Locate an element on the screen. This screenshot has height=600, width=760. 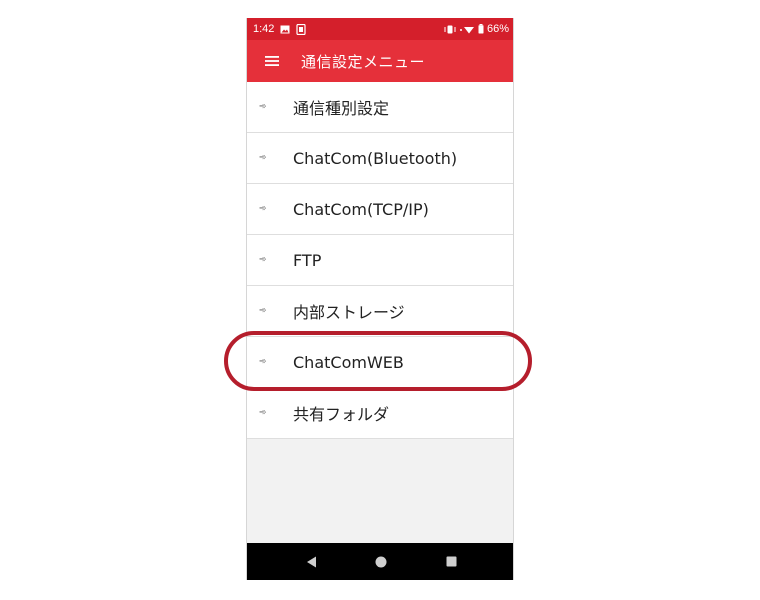
menu-item-ftp: ➾ FTP is located at coordinates (380, 260).